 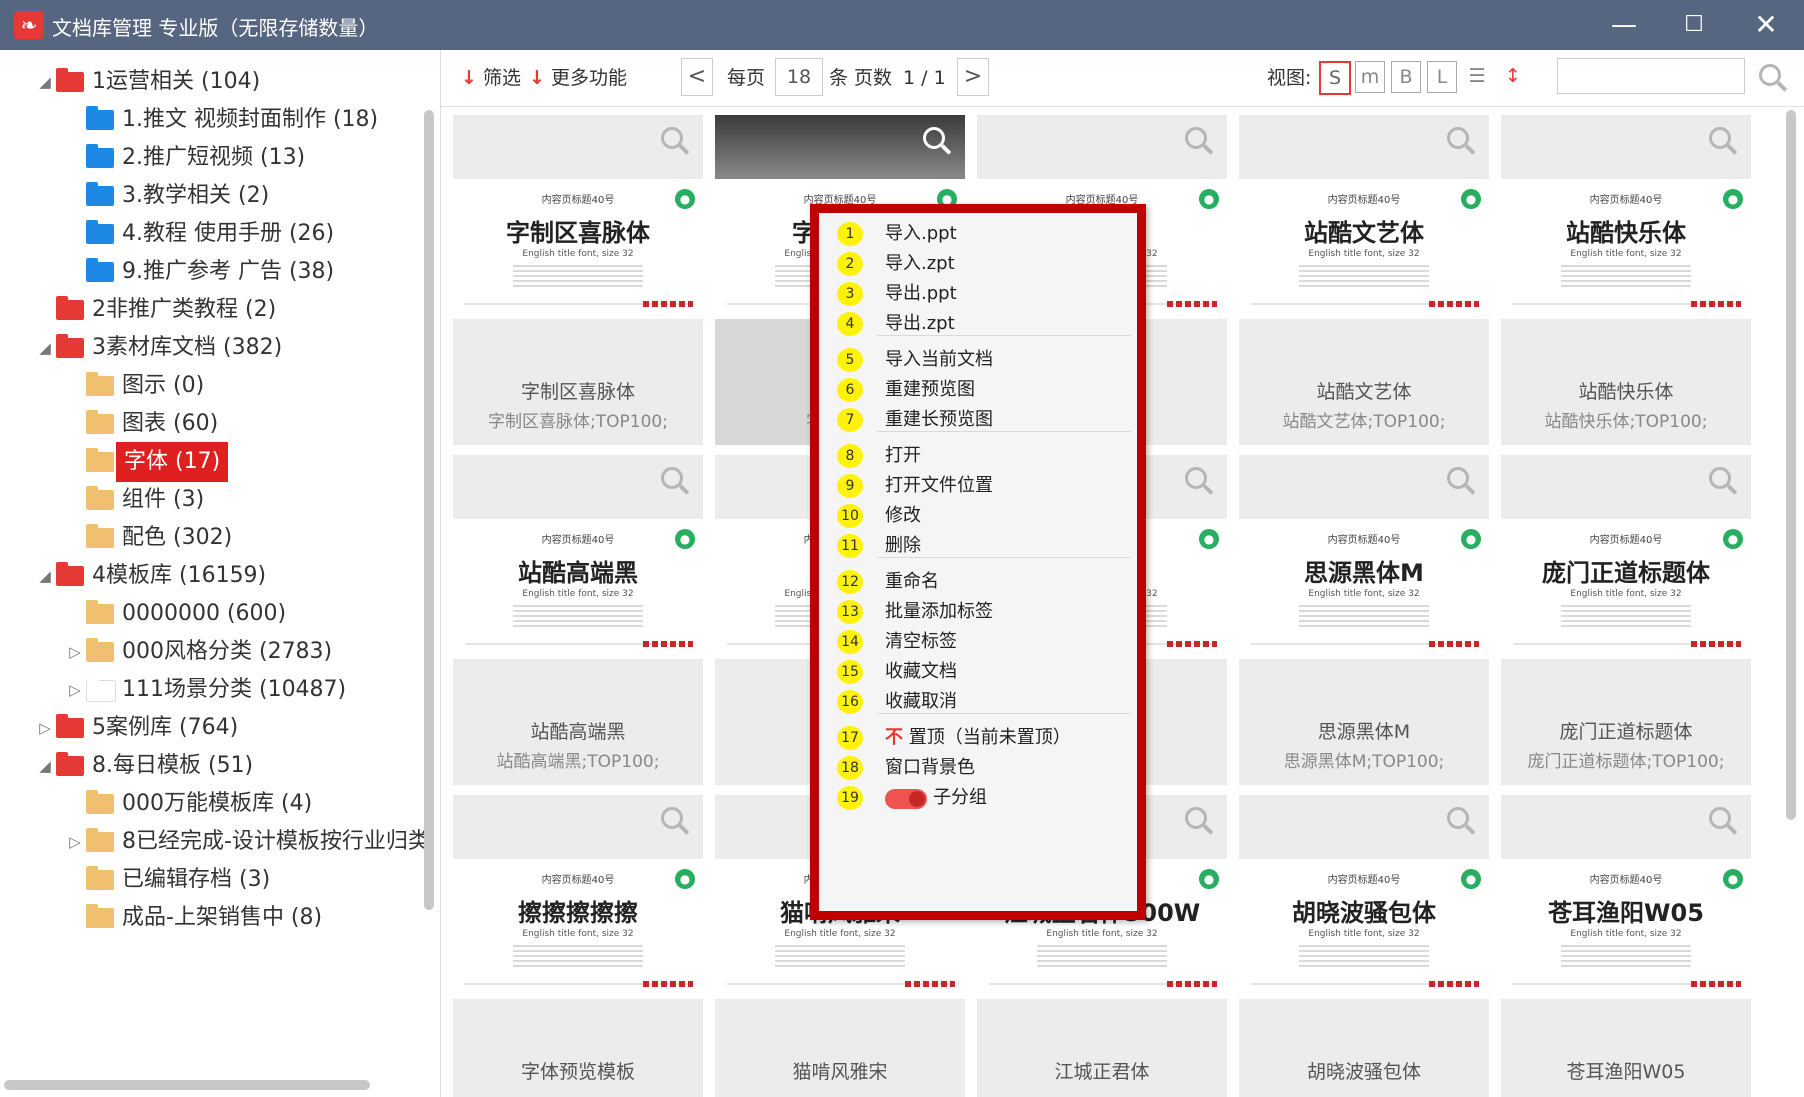 I want to click on step-number-badge: 11, so click(x=850, y=546).